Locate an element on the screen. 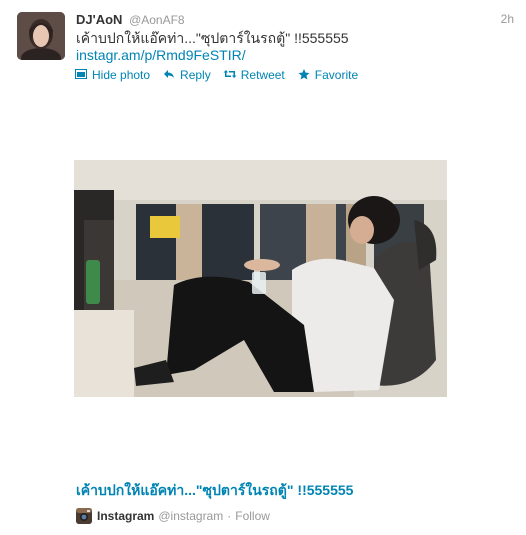 The height and width of the screenshot is (535, 526). favorite-button: Favorite is located at coordinates (327, 75).